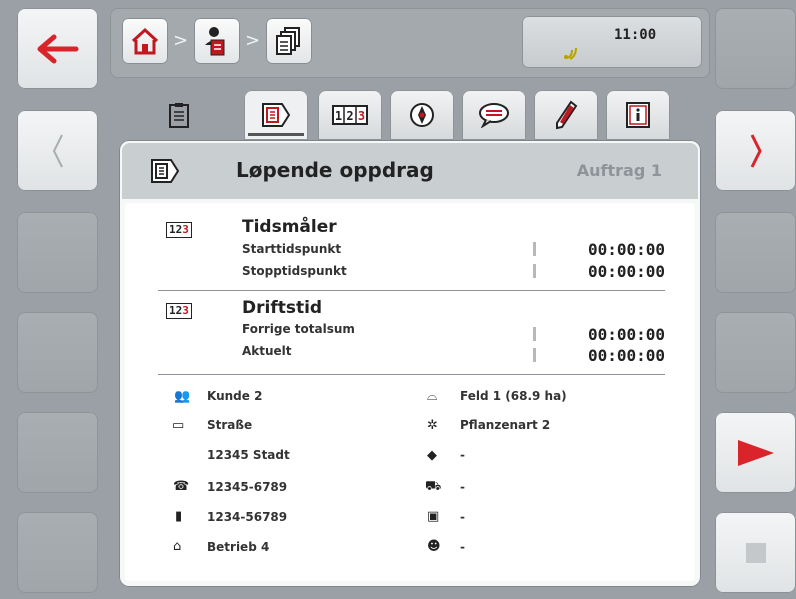 This screenshot has width=796, height=599. What do you see at coordinates (462, 547) in the screenshot?
I see `driver: -` at bounding box center [462, 547].